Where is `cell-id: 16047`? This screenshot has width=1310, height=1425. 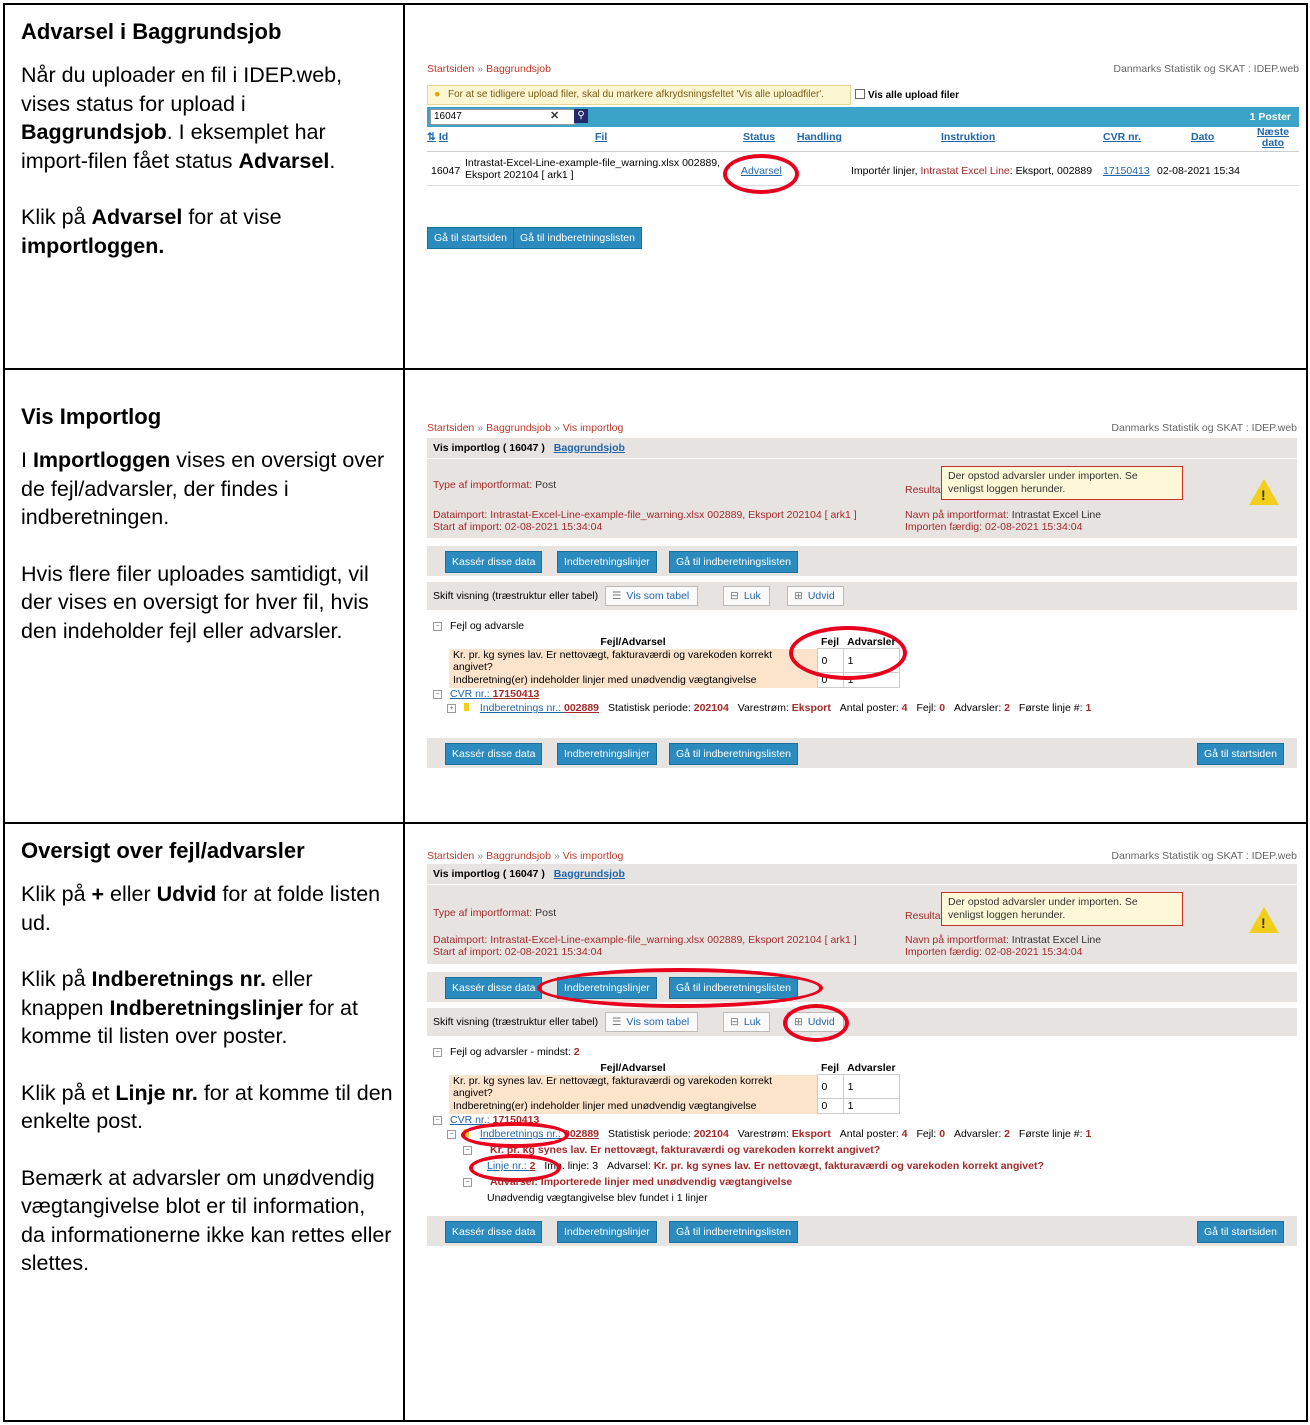
cell-id: 16047 is located at coordinates (446, 171).